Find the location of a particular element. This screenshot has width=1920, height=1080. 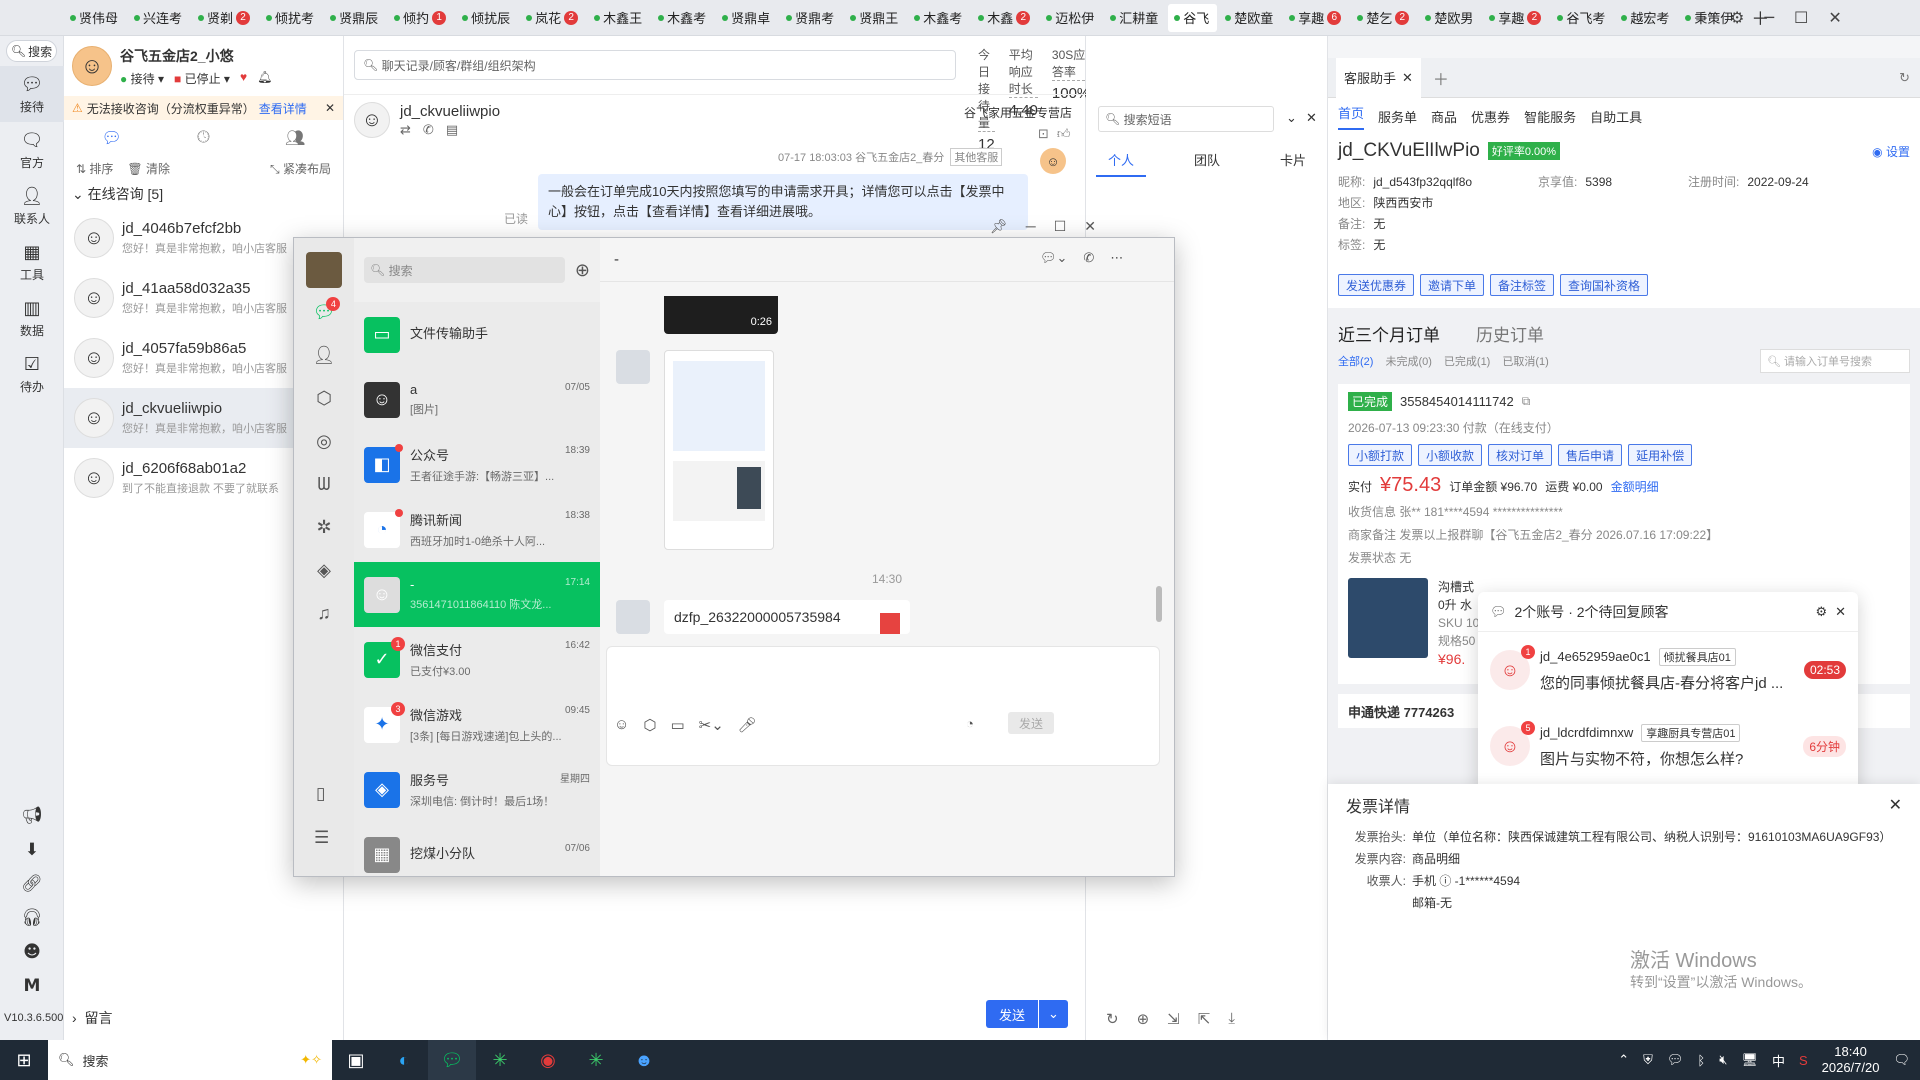

notification-icon: 🗨︎ is located at coordinates (1901, 1060).